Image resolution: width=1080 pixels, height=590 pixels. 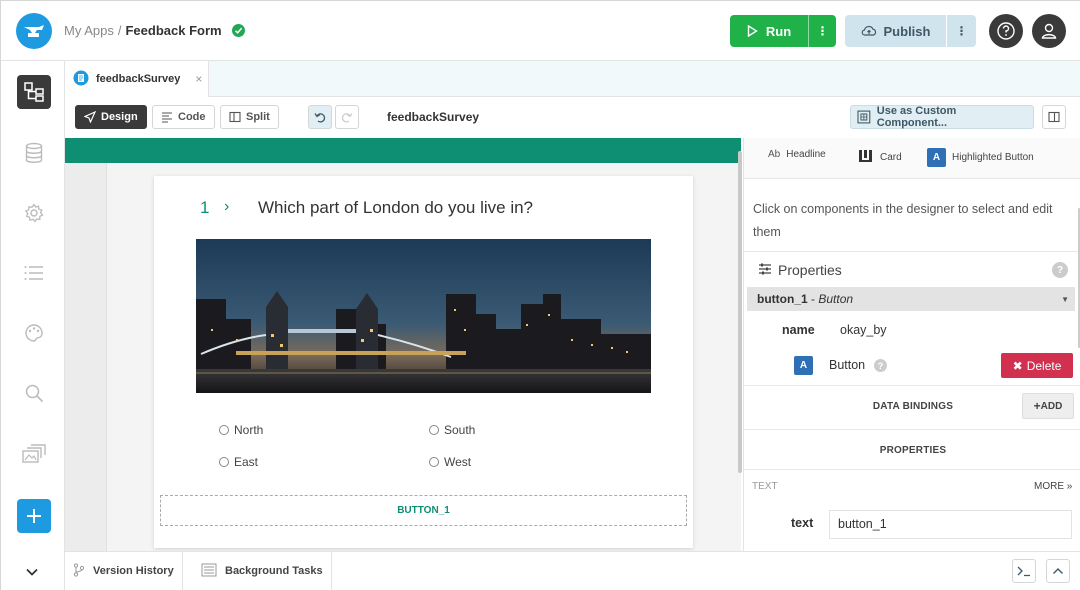 What do you see at coordinates (89, 30) in the screenshot?
I see `breadcrumb-root: My Apps` at bounding box center [89, 30].